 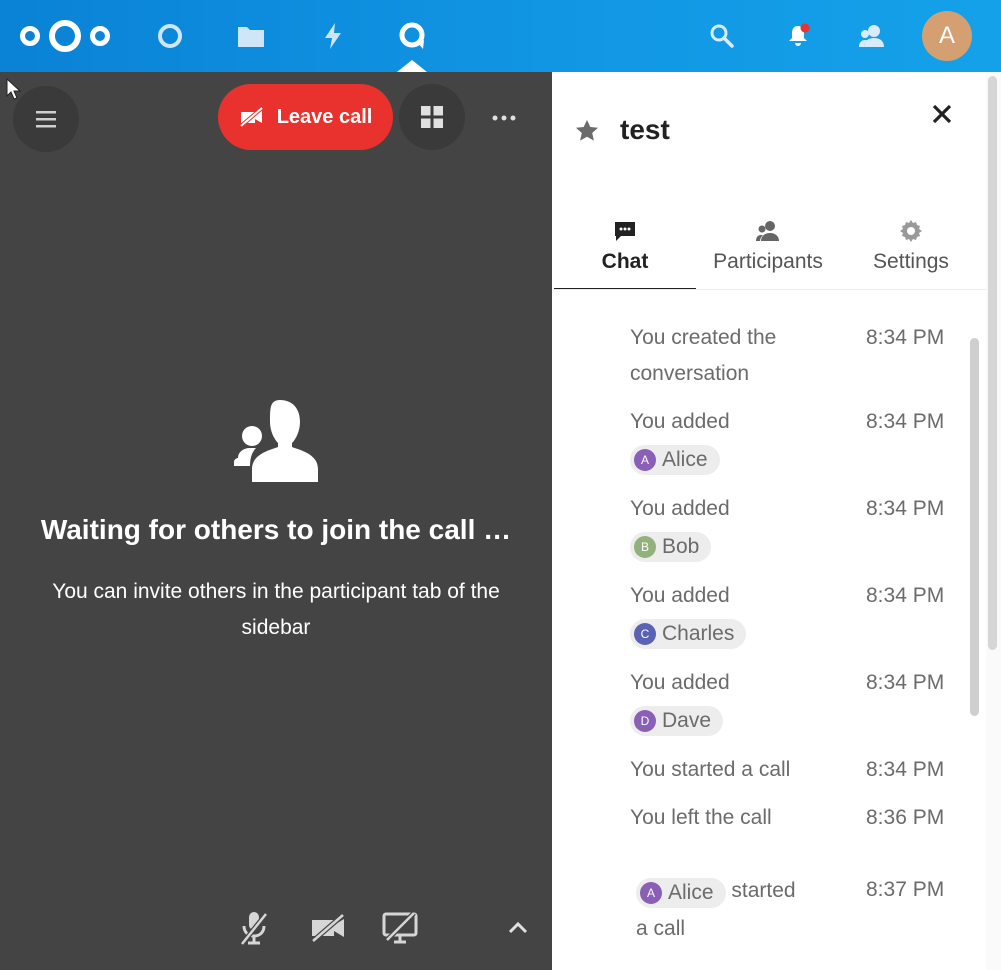 I want to click on mention-chip: D Dave, so click(x=677, y=721).